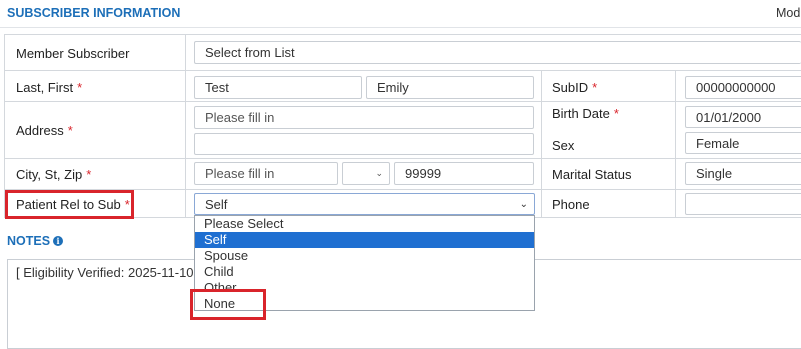  What do you see at coordinates (94, 13) in the screenshot?
I see `section-title: SUBSCRIBER INFORMATION` at bounding box center [94, 13].